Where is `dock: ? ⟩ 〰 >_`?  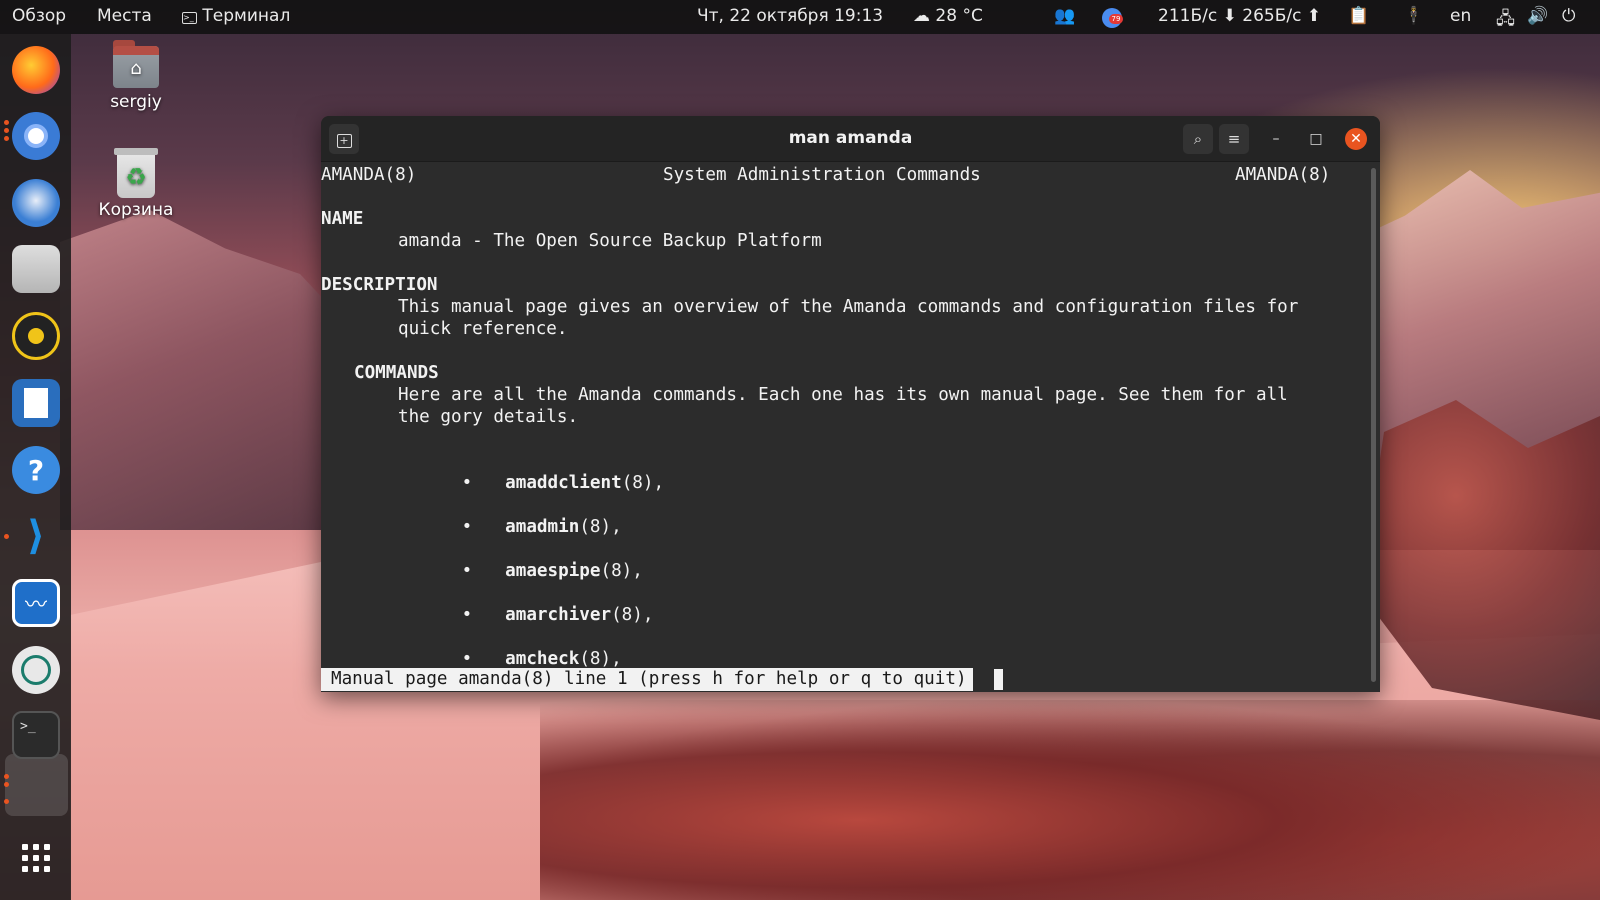
dock: ? ⟩ 〰 >_ is located at coordinates (35, 467).